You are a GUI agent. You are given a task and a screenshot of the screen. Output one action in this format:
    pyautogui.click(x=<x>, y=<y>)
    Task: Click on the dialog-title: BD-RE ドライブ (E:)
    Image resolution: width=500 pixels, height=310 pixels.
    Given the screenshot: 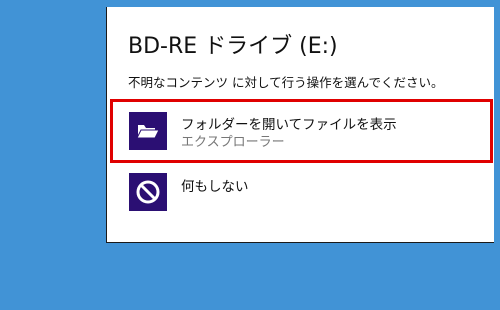 What is the action you would take?
    pyautogui.click(x=233, y=46)
    